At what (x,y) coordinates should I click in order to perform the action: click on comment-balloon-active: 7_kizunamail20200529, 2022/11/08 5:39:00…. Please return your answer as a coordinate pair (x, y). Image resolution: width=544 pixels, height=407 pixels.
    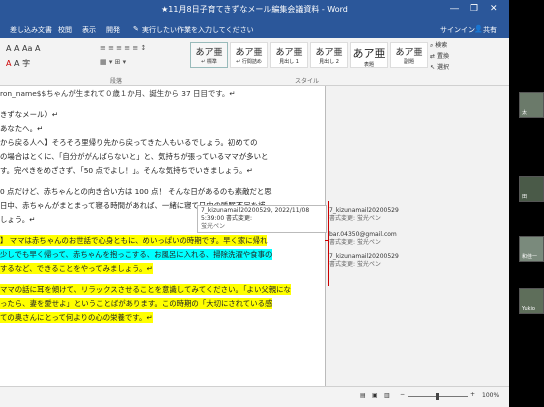
    Looking at the image, I should click on (262, 219).